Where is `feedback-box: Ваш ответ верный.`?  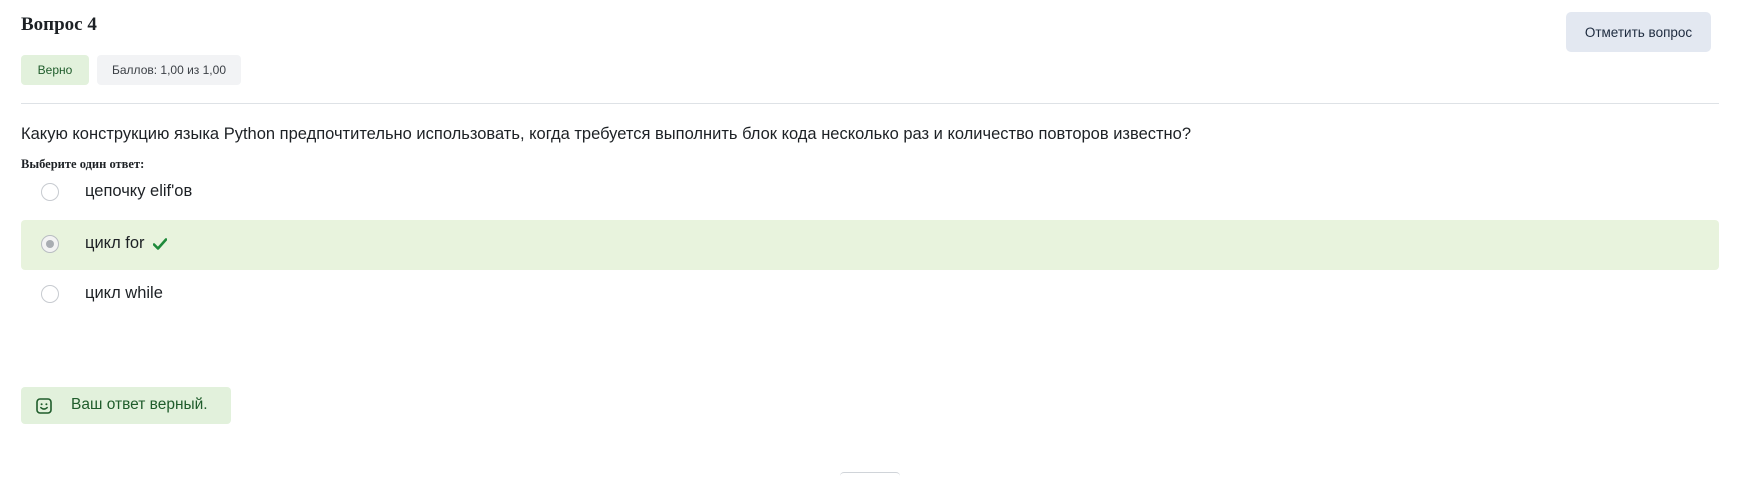 feedback-box: Ваш ответ верный. is located at coordinates (126, 405).